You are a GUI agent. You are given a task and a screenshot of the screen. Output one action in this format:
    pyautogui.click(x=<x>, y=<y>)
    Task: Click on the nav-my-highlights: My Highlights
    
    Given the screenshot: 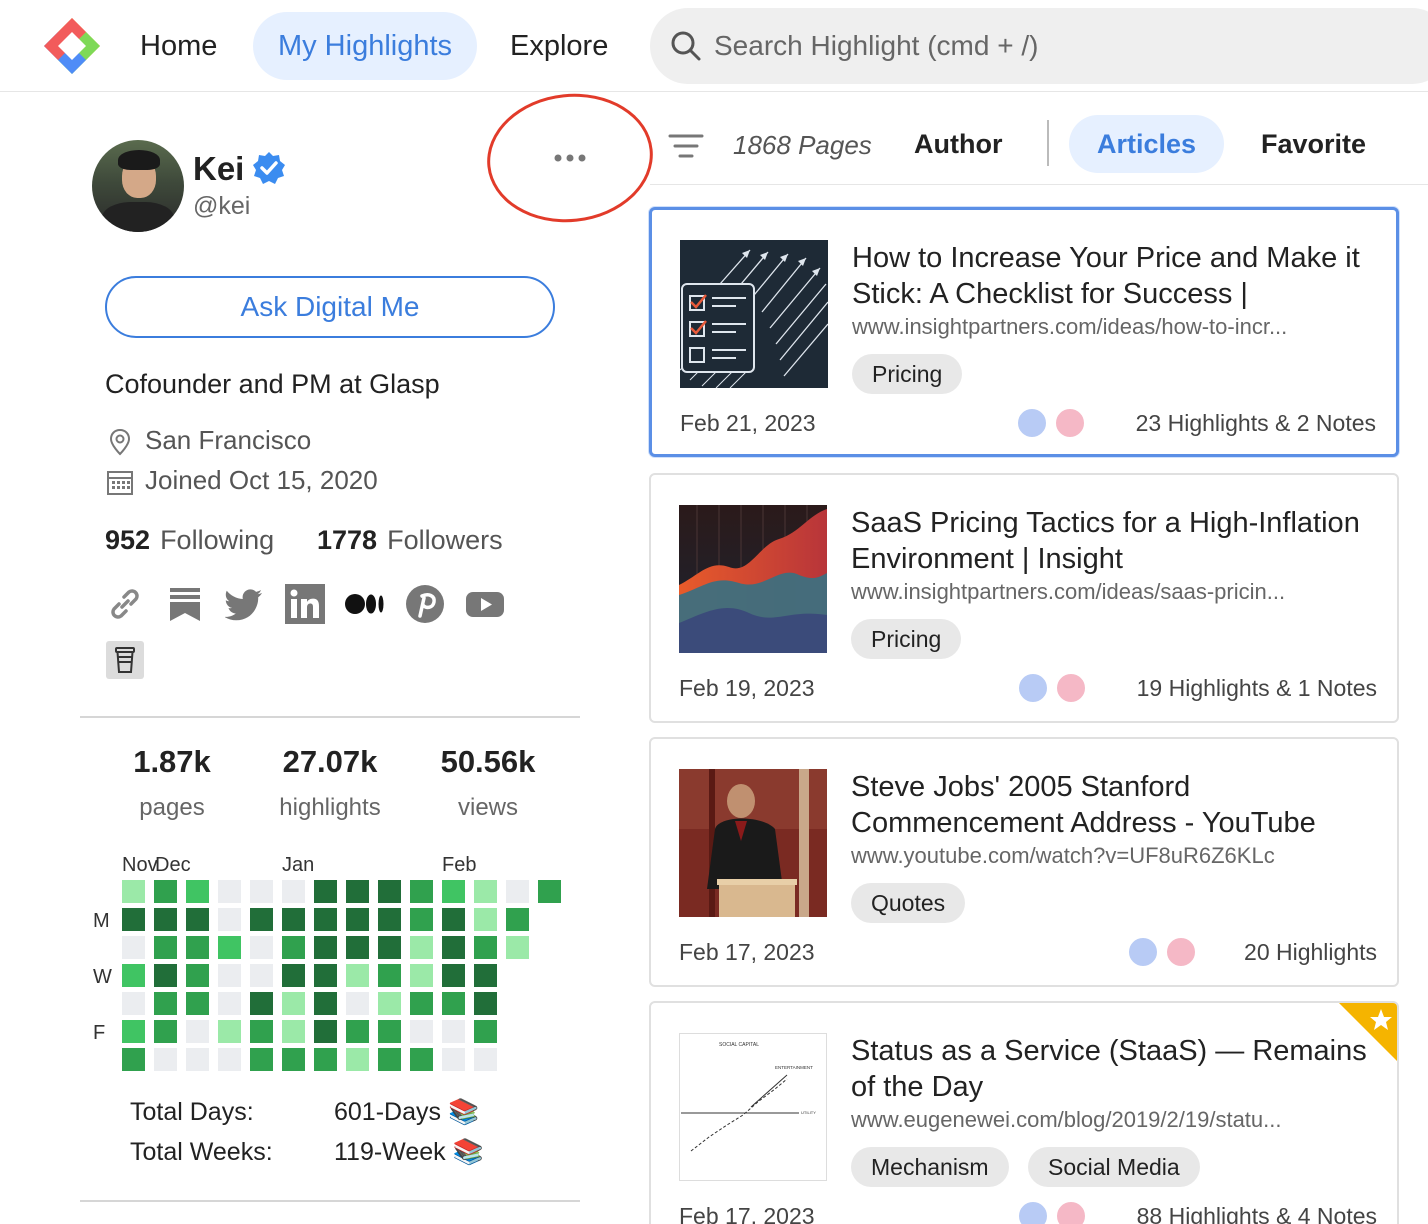 What is the action you would take?
    pyautogui.click(x=365, y=46)
    